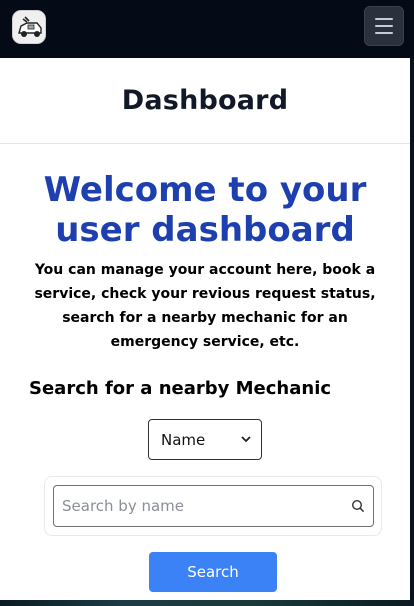  What do you see at coordinates (384, 19) in the screenshot?
I see `hamburger-menu-icon` at bounding box center [384, 19].